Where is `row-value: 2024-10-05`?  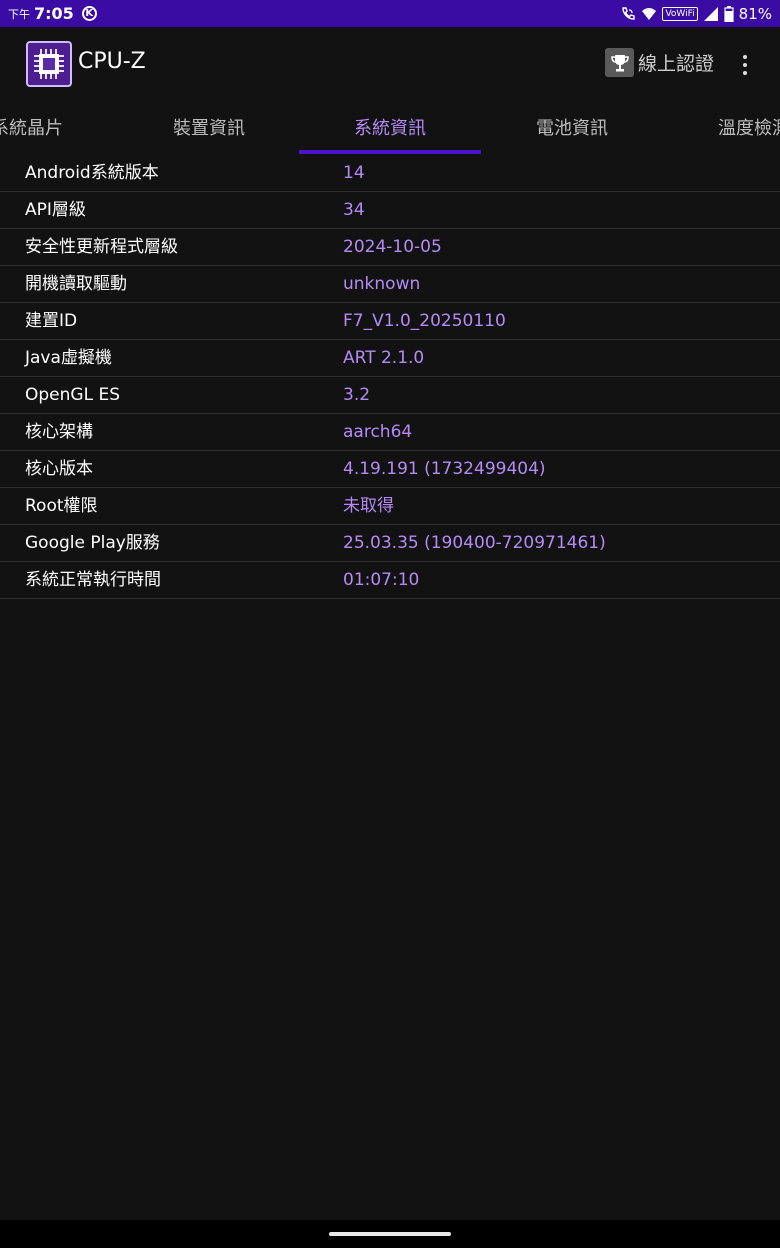
row-value: 2024-10-05 is located at coordinates (392, 247).